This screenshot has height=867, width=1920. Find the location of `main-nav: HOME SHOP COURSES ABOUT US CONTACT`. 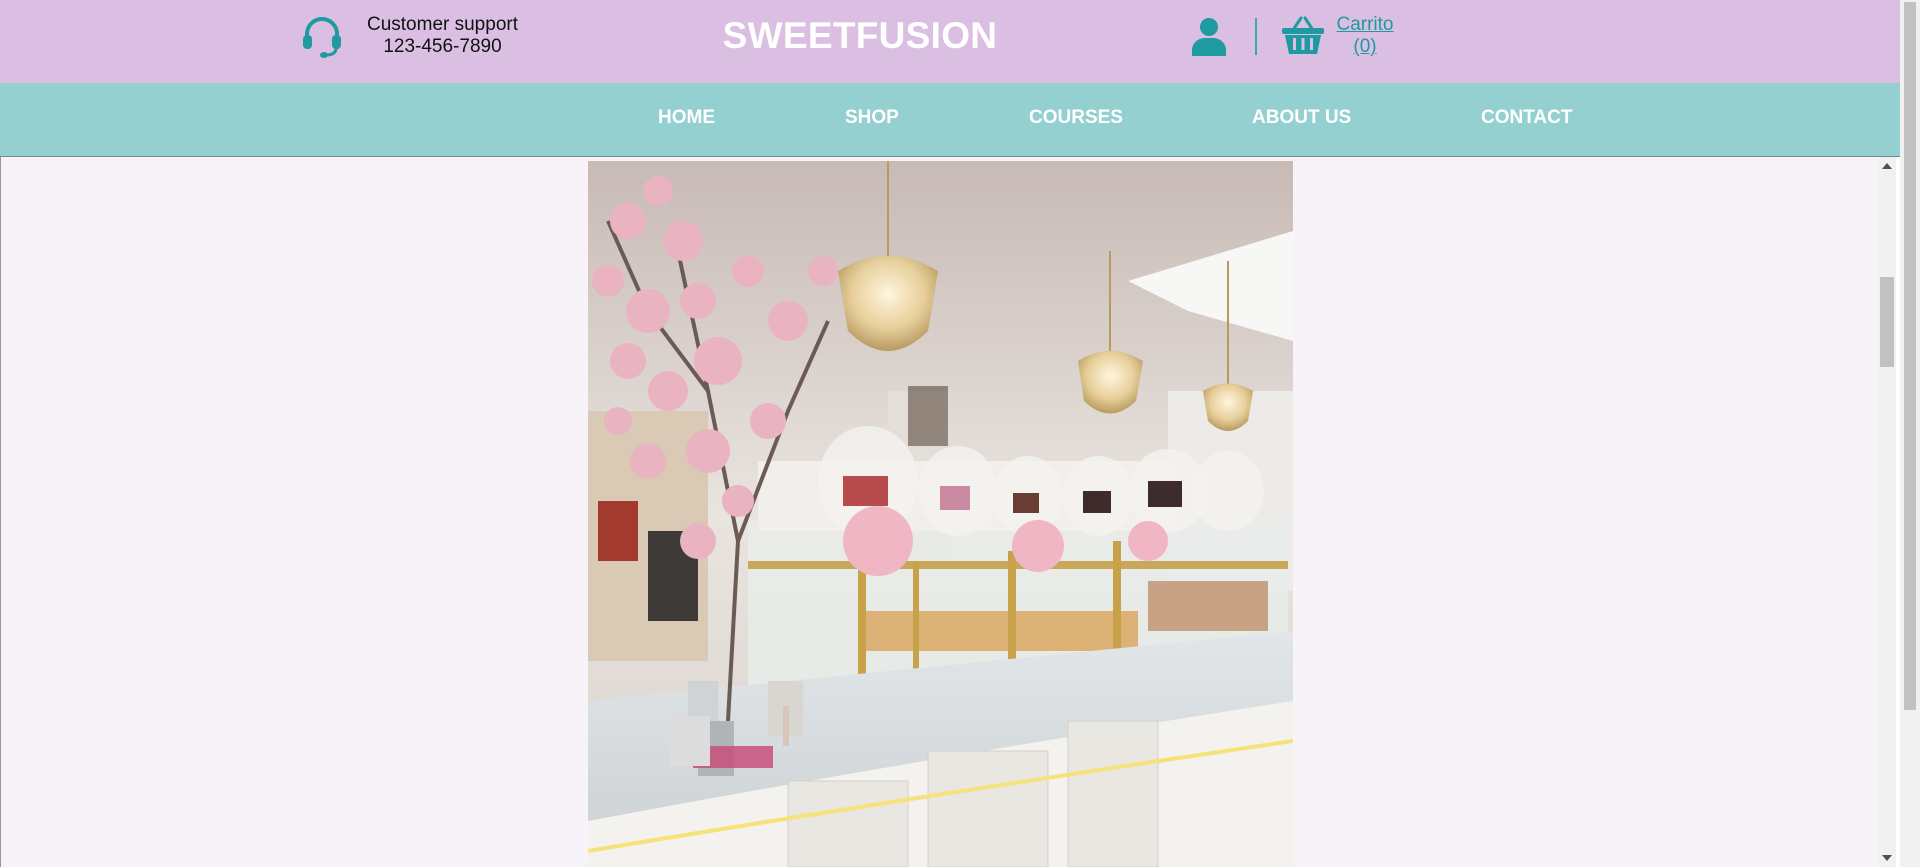

main-nav: HOME SHOP COURSES ABOUT US CONTACT is located at coordinates (950, 120).